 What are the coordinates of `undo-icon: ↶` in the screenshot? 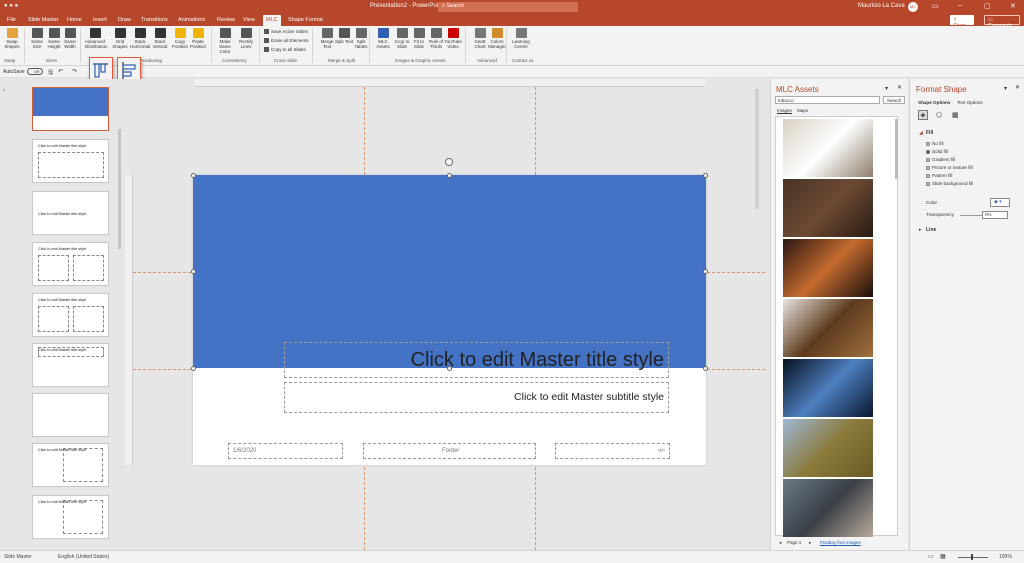 It's located at (60, 71).